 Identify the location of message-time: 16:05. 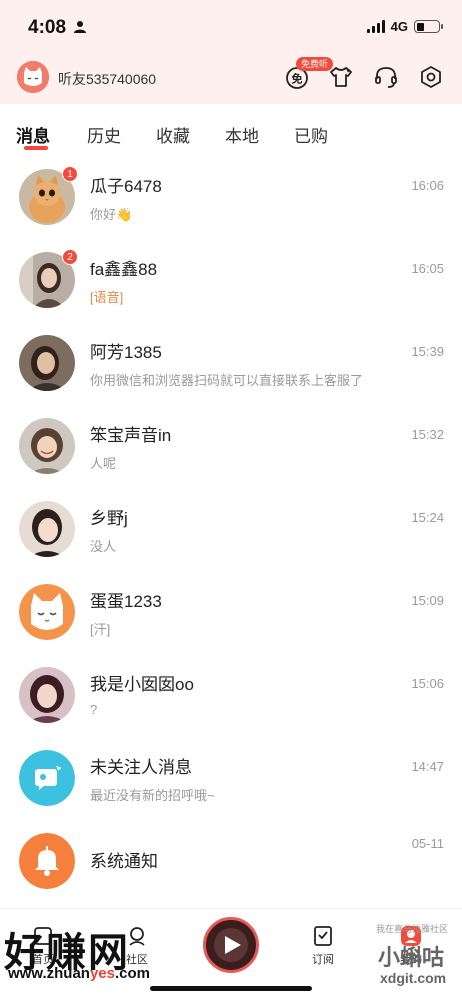
(427, 268).